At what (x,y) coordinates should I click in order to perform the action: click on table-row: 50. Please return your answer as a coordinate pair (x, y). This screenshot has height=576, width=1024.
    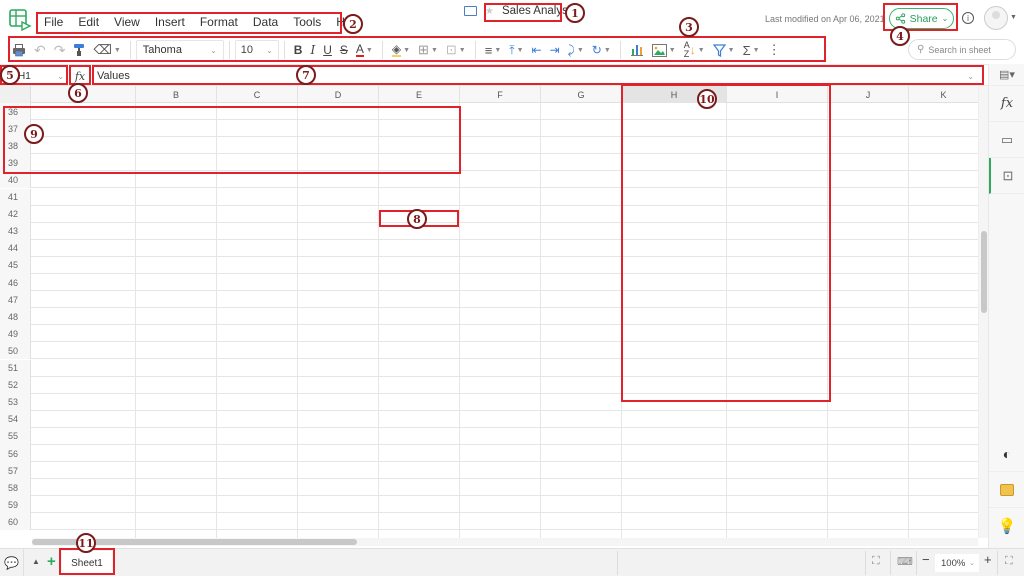
    Looking at the image, I should click on (489, 351).